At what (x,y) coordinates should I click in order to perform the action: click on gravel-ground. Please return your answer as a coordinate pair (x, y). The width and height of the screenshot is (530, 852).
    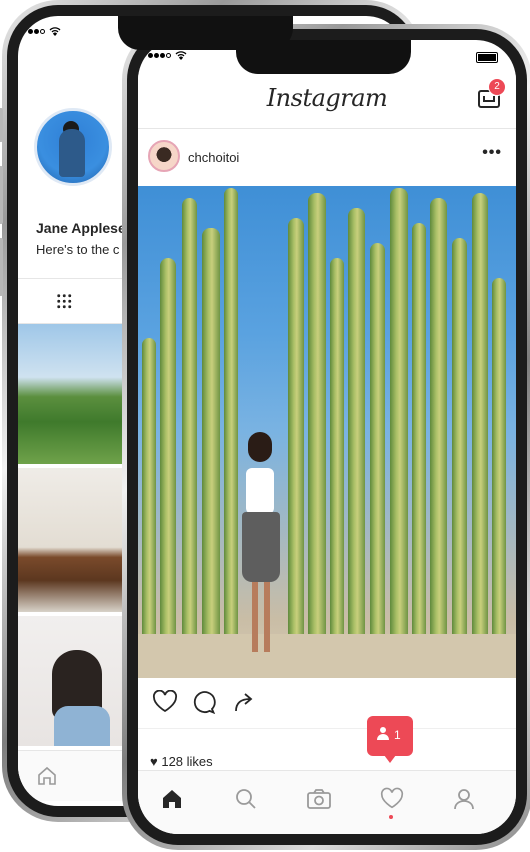
    Looking at the image, I should click on (327, 656).